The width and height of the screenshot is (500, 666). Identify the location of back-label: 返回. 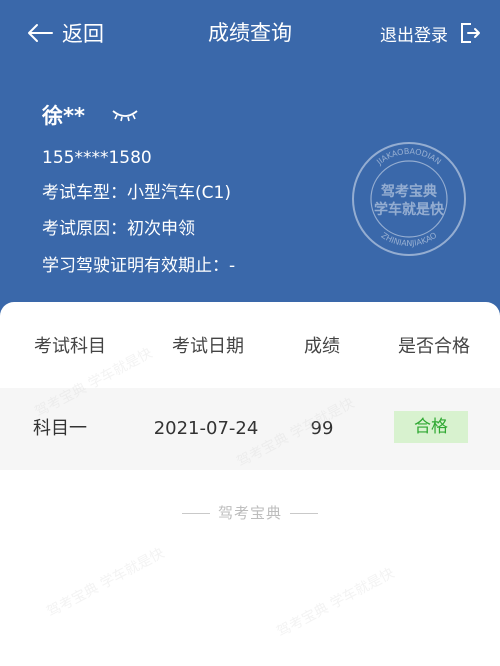
(83, 34).